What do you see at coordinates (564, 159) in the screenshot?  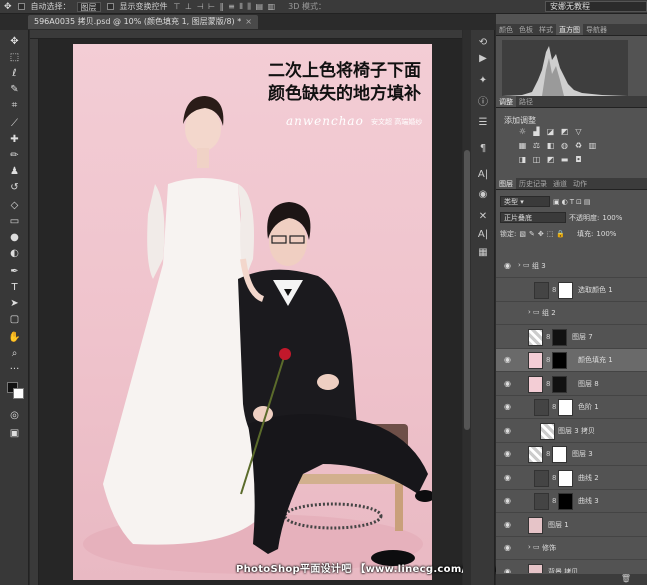 I see `gradient-map-icon: ▬` at bounding box center [564, 159].